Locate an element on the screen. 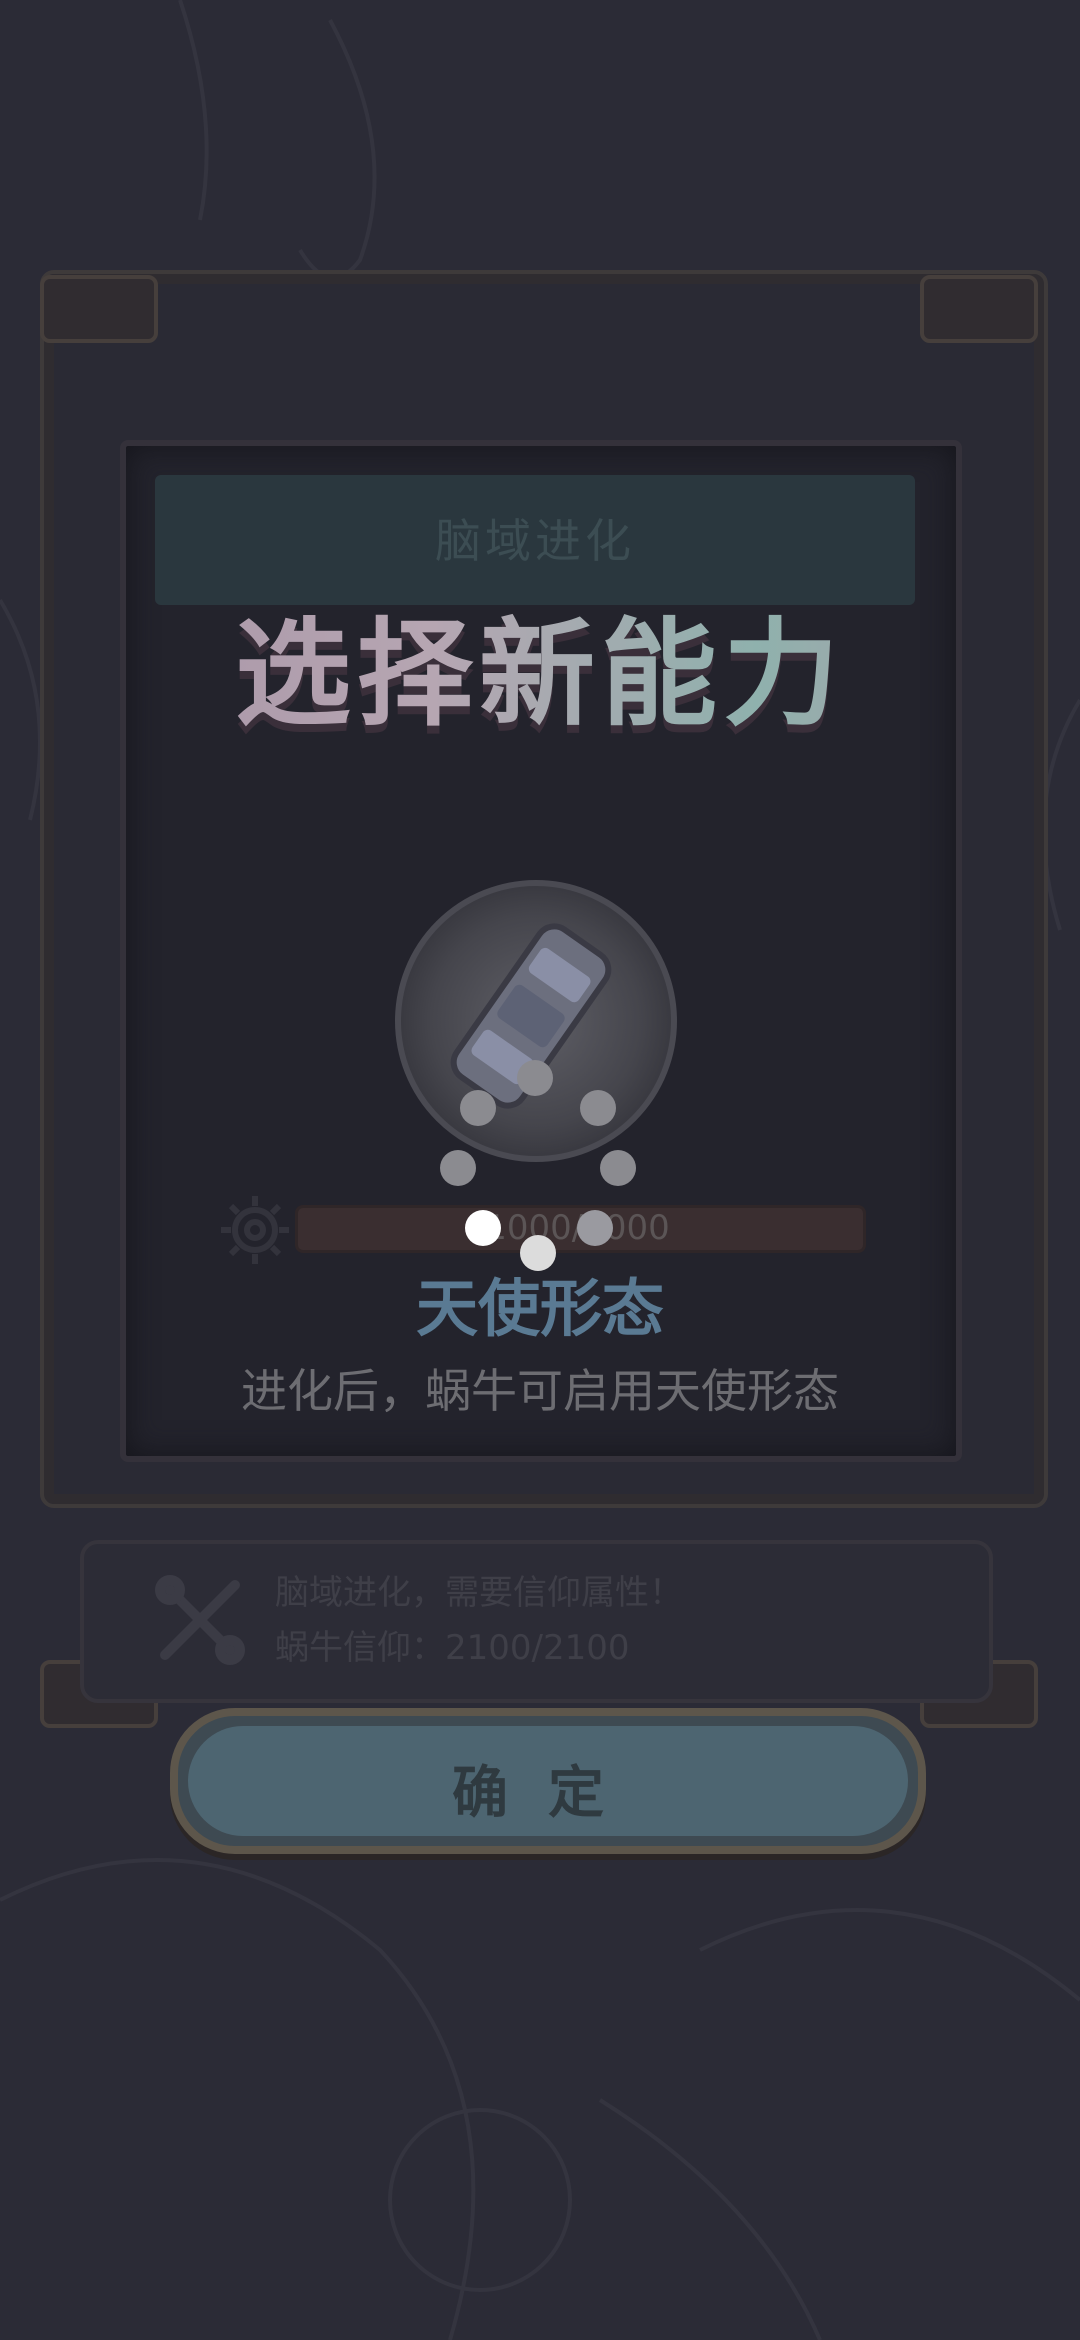 This screenshot has width=1080, height=2340. frame-corner-tr is located at coordinates (979, 309).